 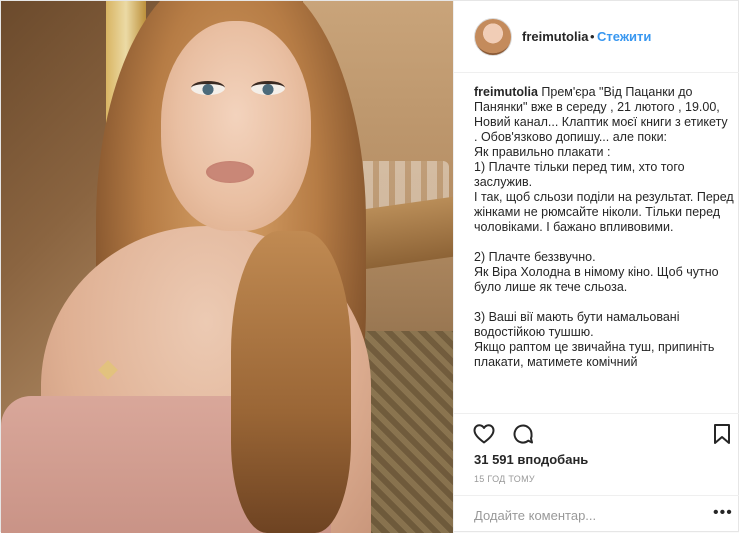 I want to click on photo-lips, so click(x=230, y=172).